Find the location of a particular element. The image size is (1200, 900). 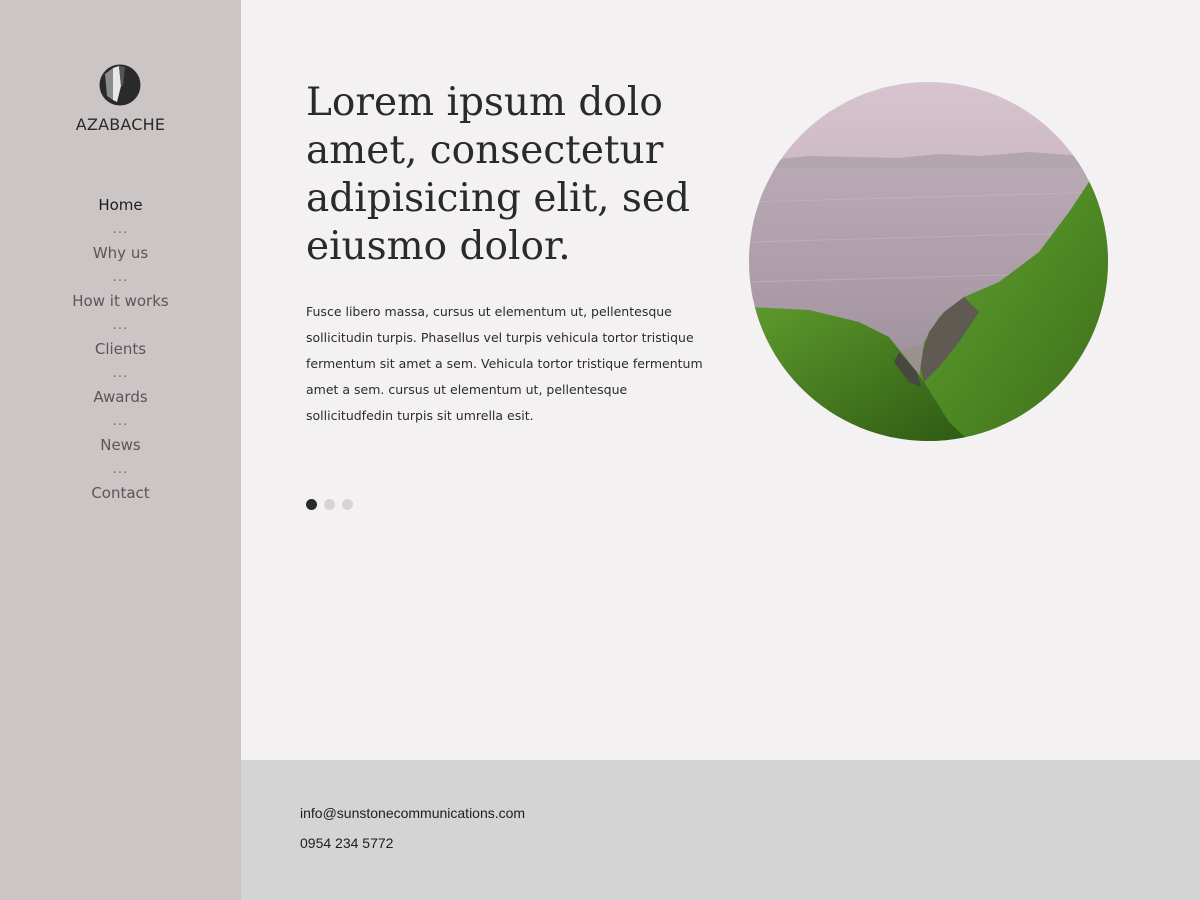

coastal-landscape-image is located at coordinates (928, 261).